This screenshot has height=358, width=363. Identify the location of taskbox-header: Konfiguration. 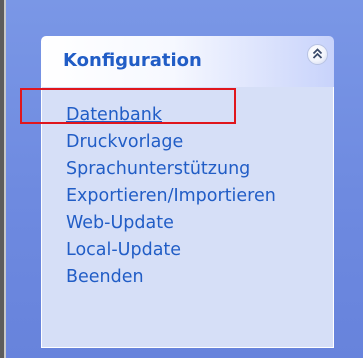
(187, 61).